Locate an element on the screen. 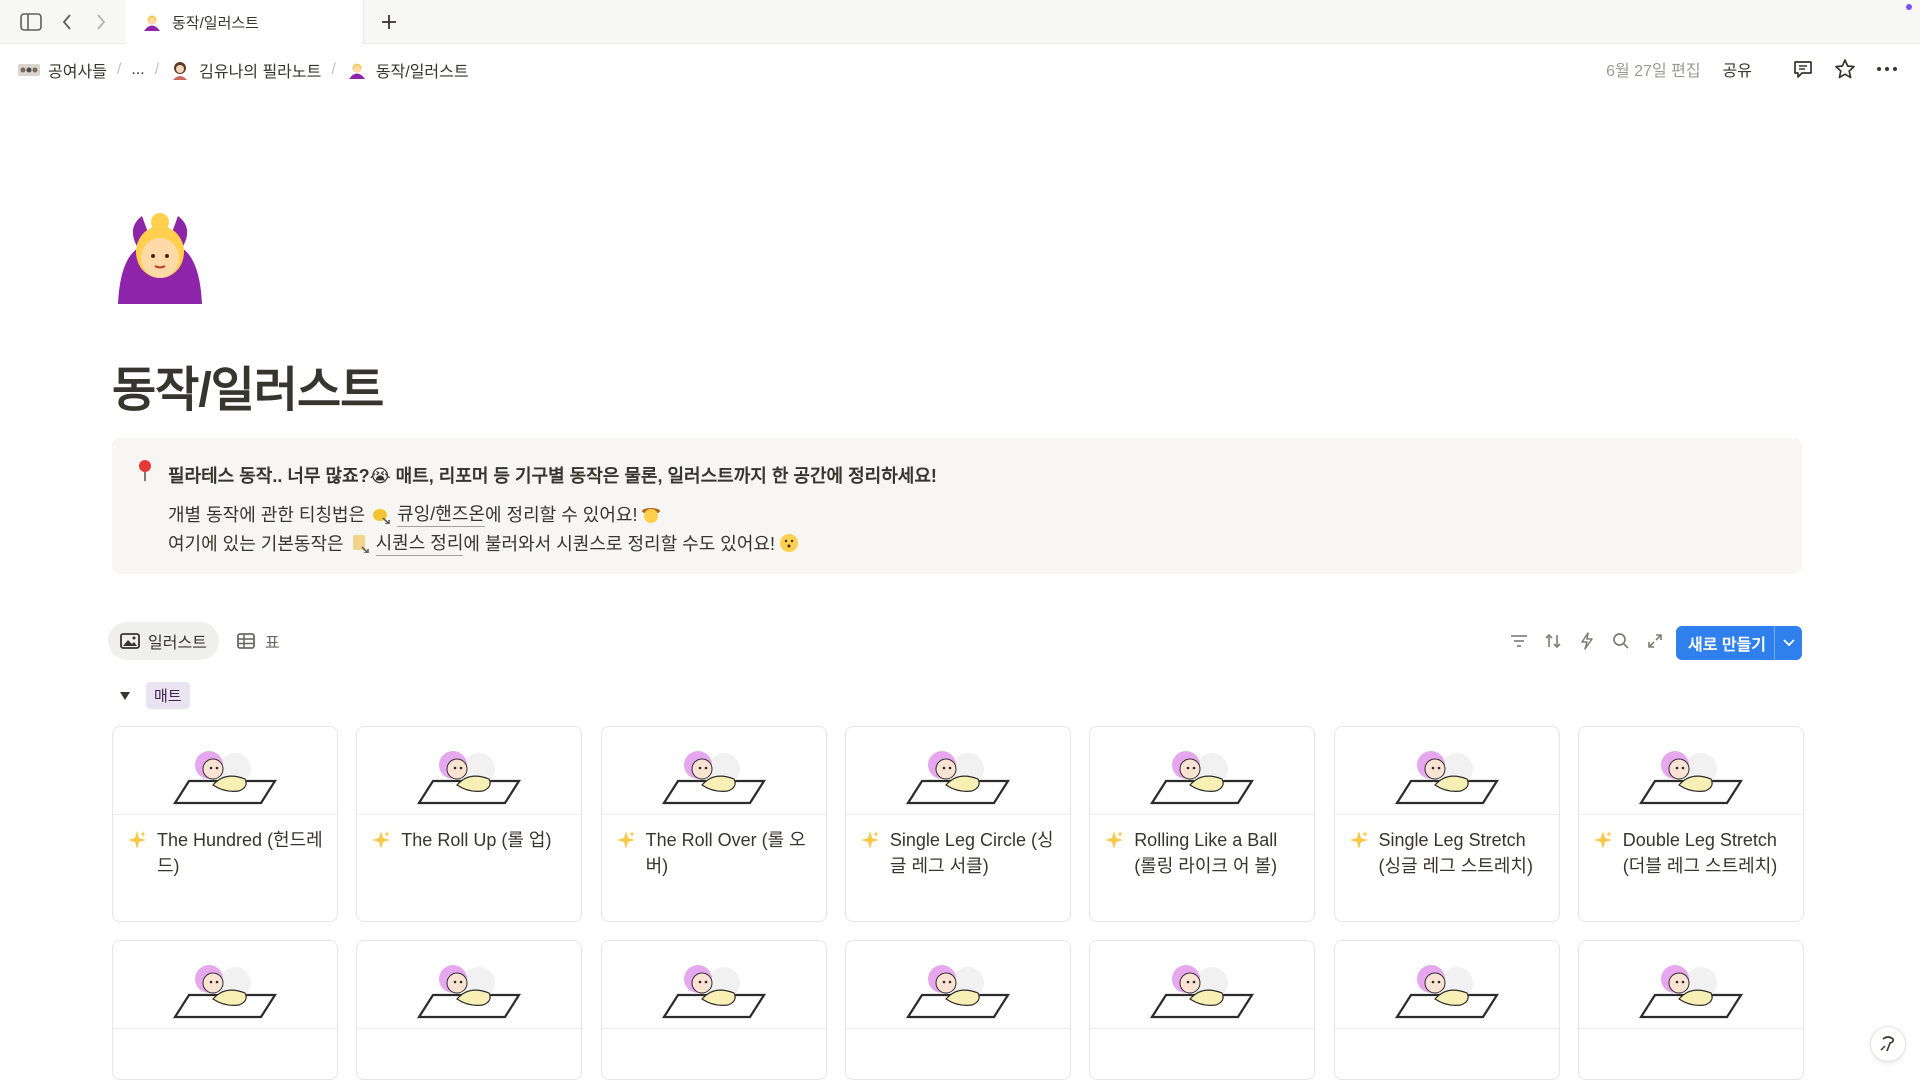 This screenshot has width=1920, height=1080. sidebar-toggle-icon is located at coordinates (31, 22).